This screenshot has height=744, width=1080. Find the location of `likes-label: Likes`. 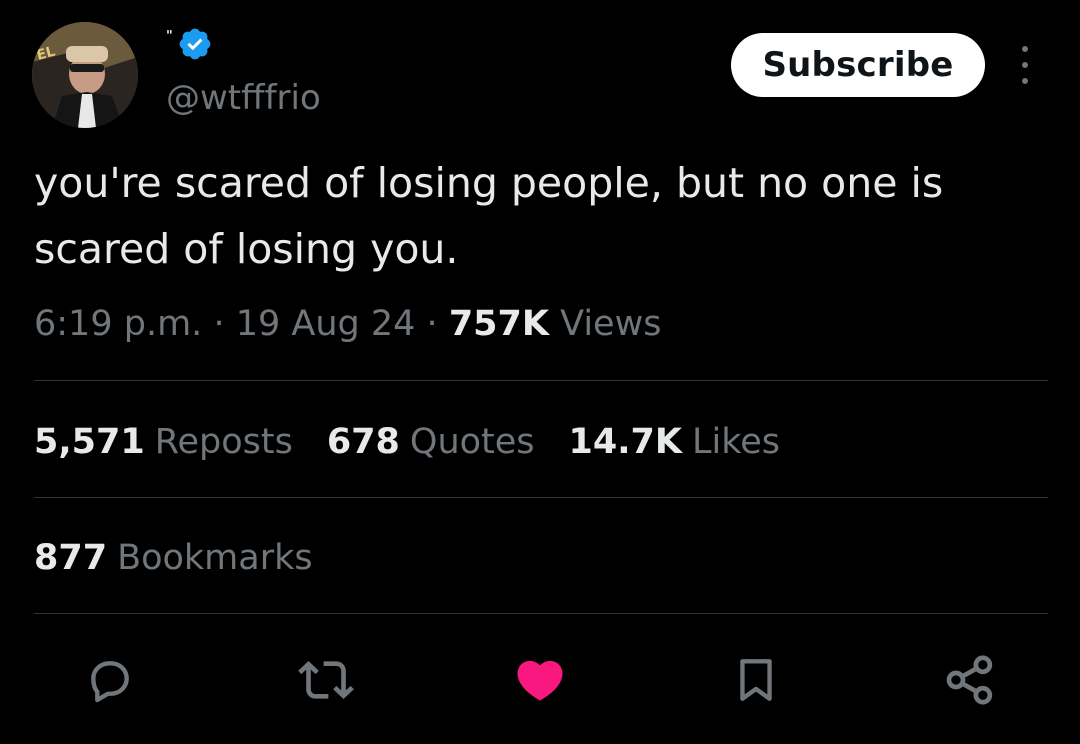

likes-label: Likes is located at coordinates (736, 442).